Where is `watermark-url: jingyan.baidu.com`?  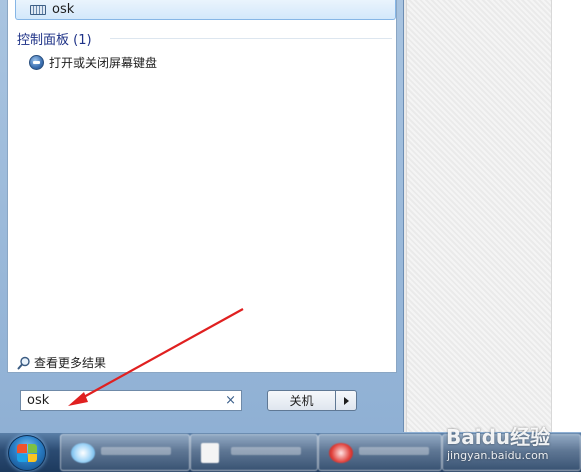 watermark-url: jingyan.baidu.com is located at coordinates (498, 455).